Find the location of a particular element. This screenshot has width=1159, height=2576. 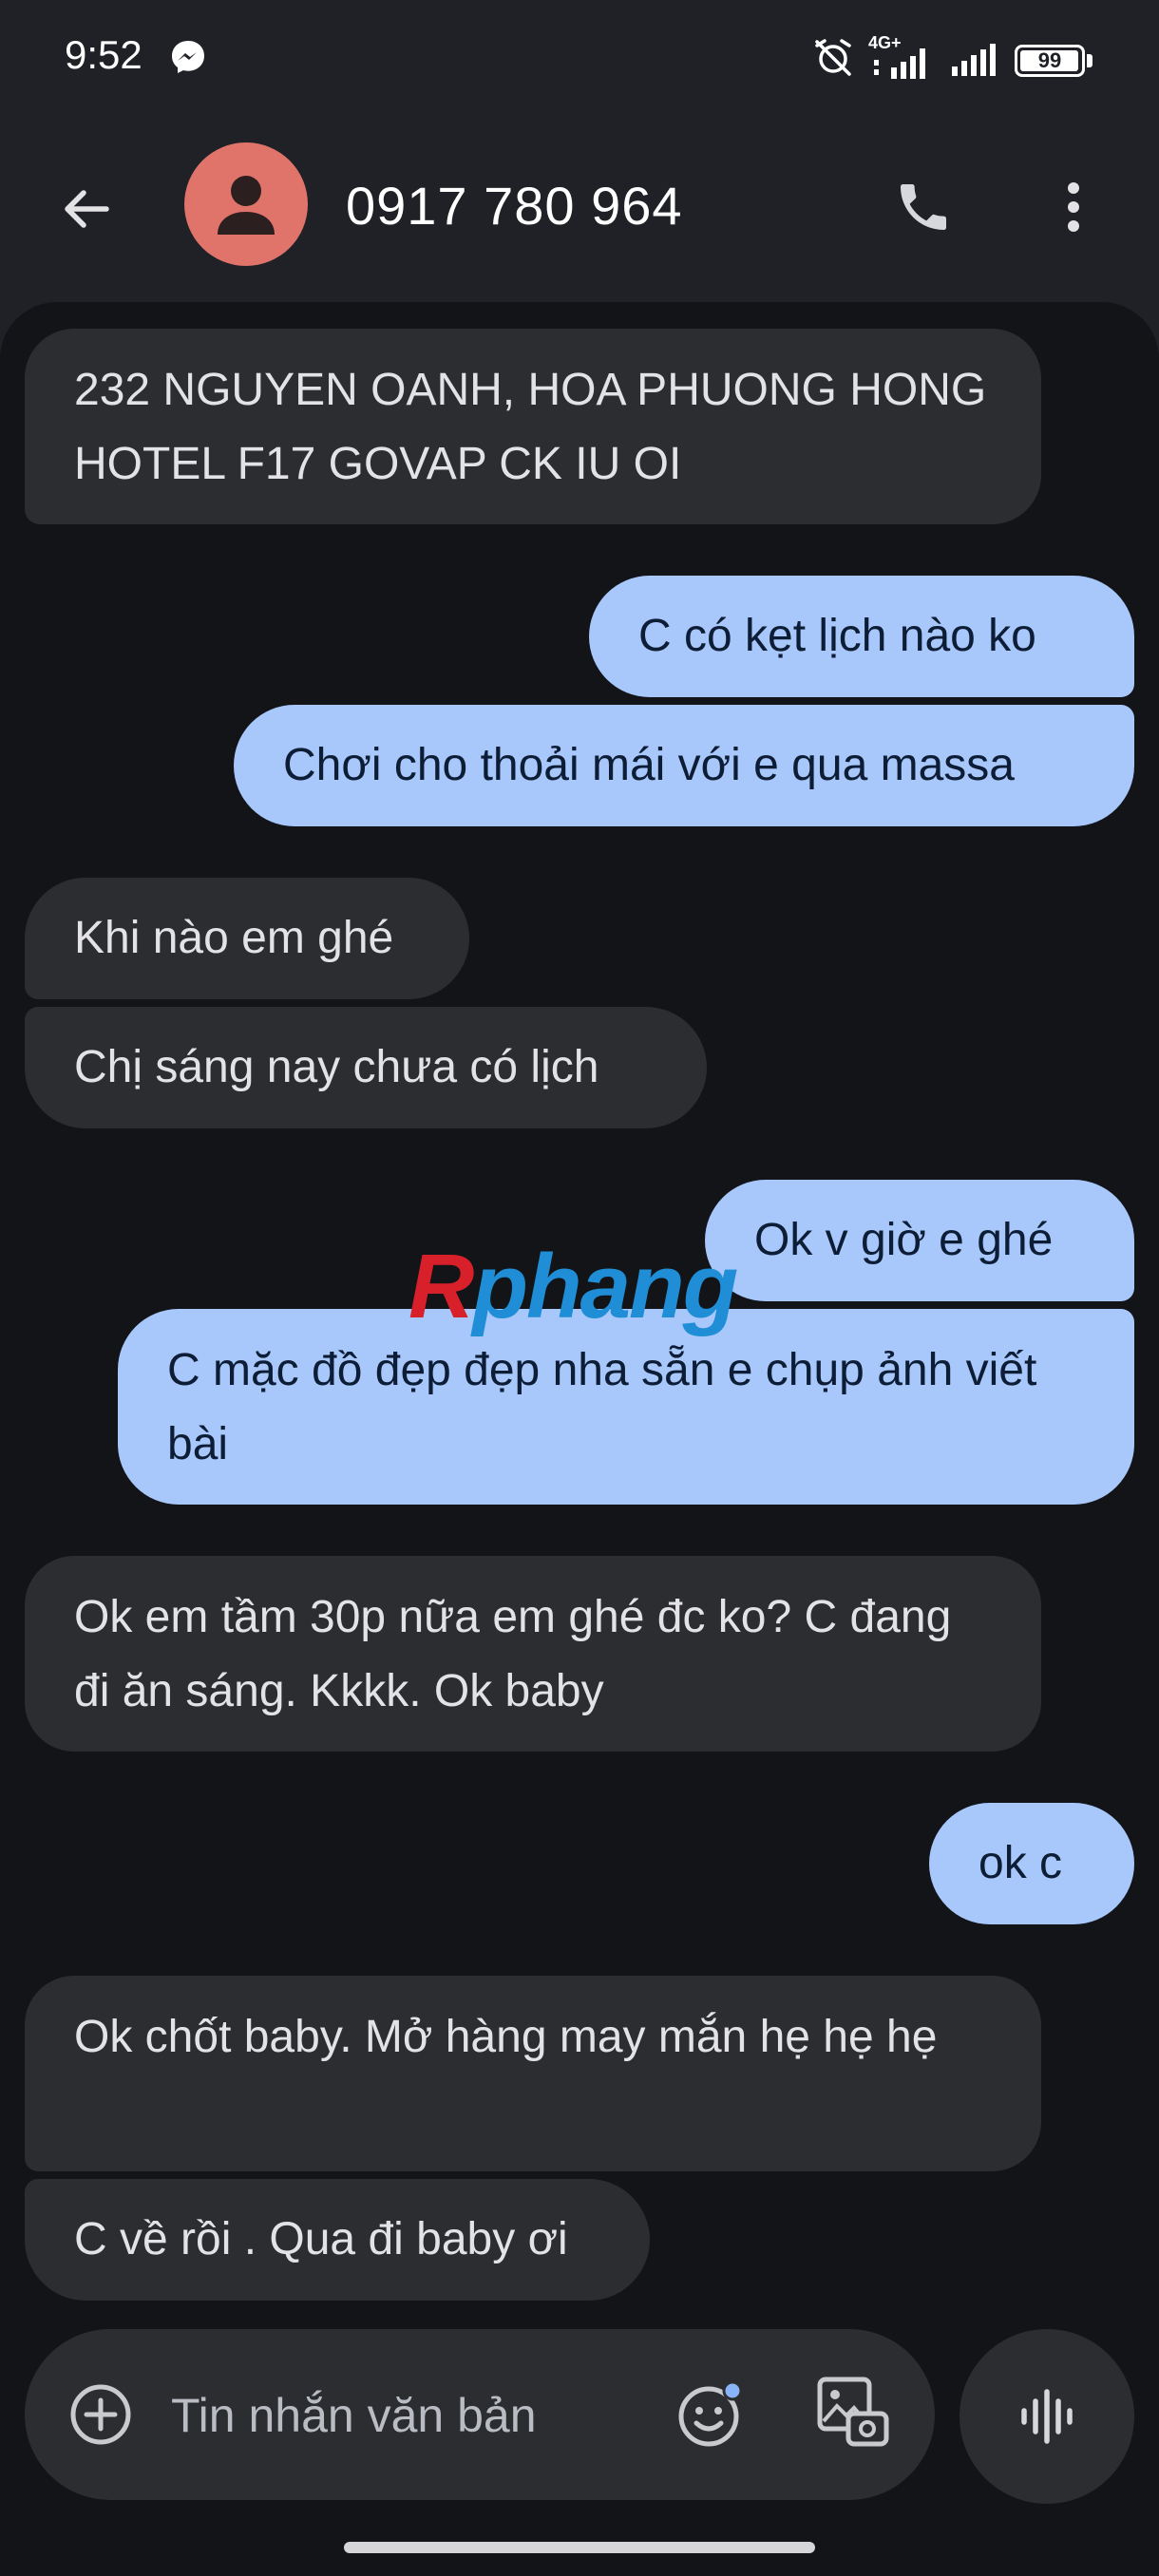

messenger-icon is located at coordinates (188, 59).